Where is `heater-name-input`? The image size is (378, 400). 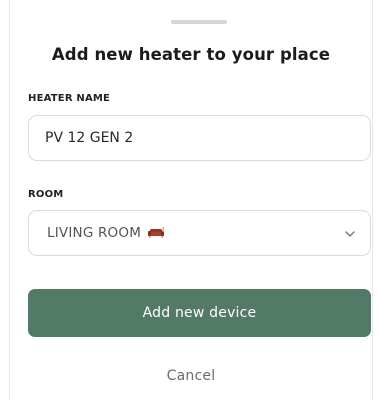 heater-name-input is located at coordinates (199, 138).